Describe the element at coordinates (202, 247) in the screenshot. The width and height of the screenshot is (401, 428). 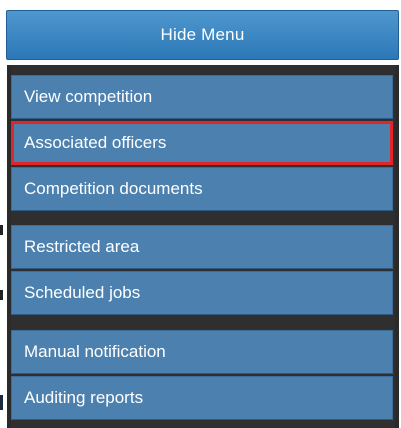
I see `menu-item-restricted-area: Restricted area` at that location.